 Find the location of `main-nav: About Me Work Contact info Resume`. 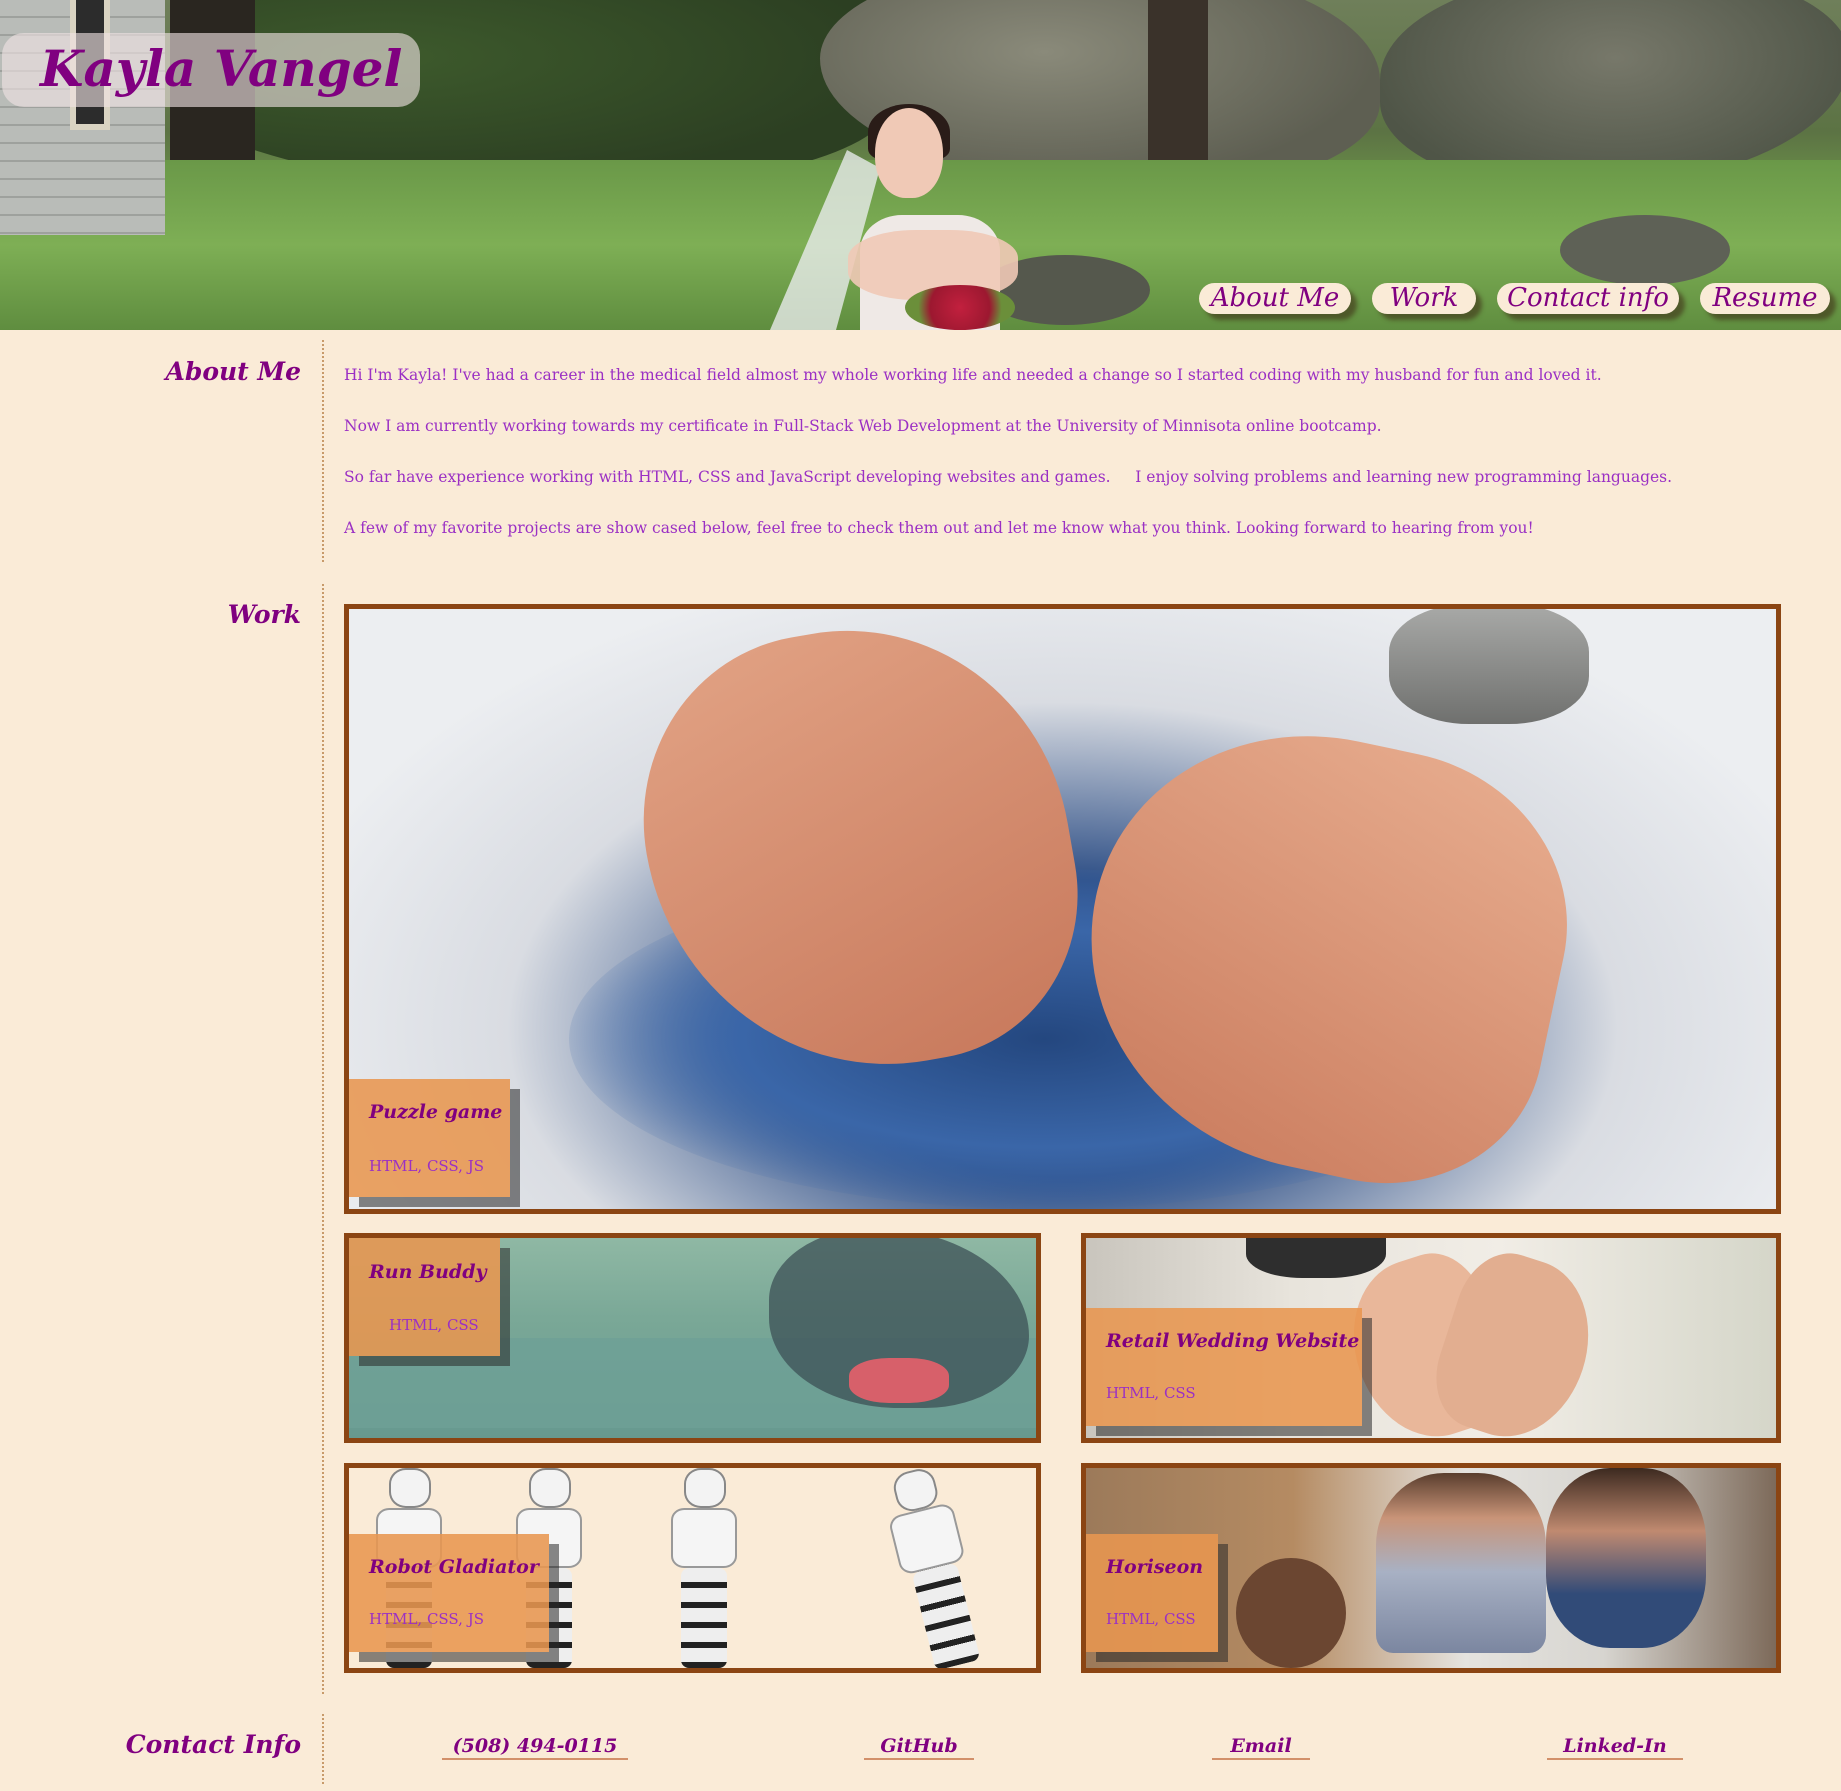

main-nav: About Me Work Contact info Resume is located at coordinates (920, 300).